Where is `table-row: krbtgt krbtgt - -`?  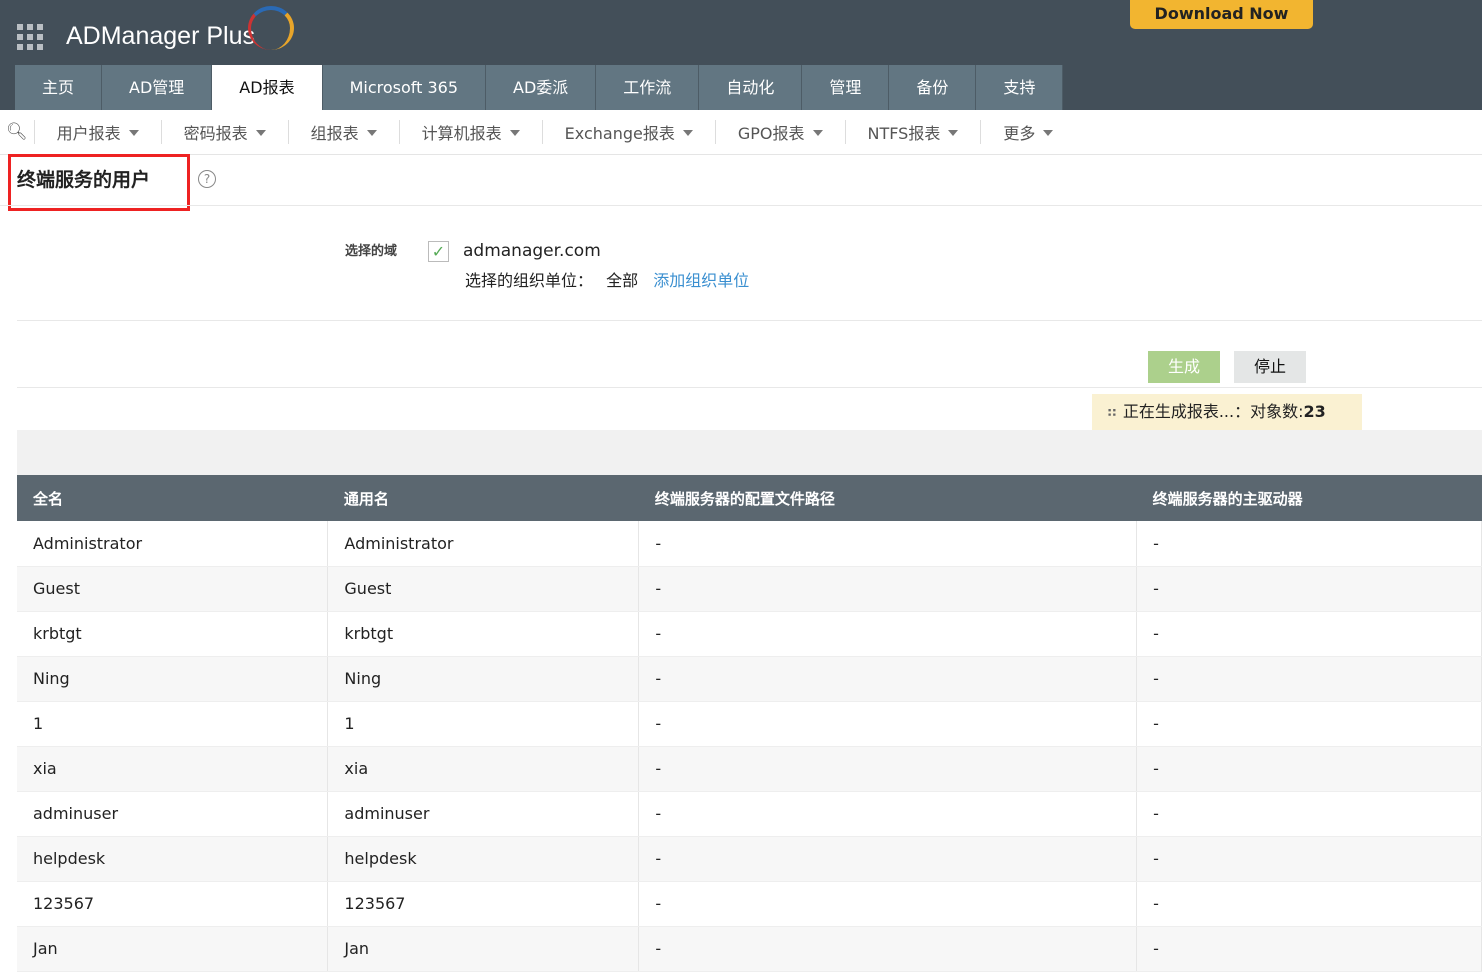 table-row: krbtgt krbtgt - - is located at coordinates (749, 634).